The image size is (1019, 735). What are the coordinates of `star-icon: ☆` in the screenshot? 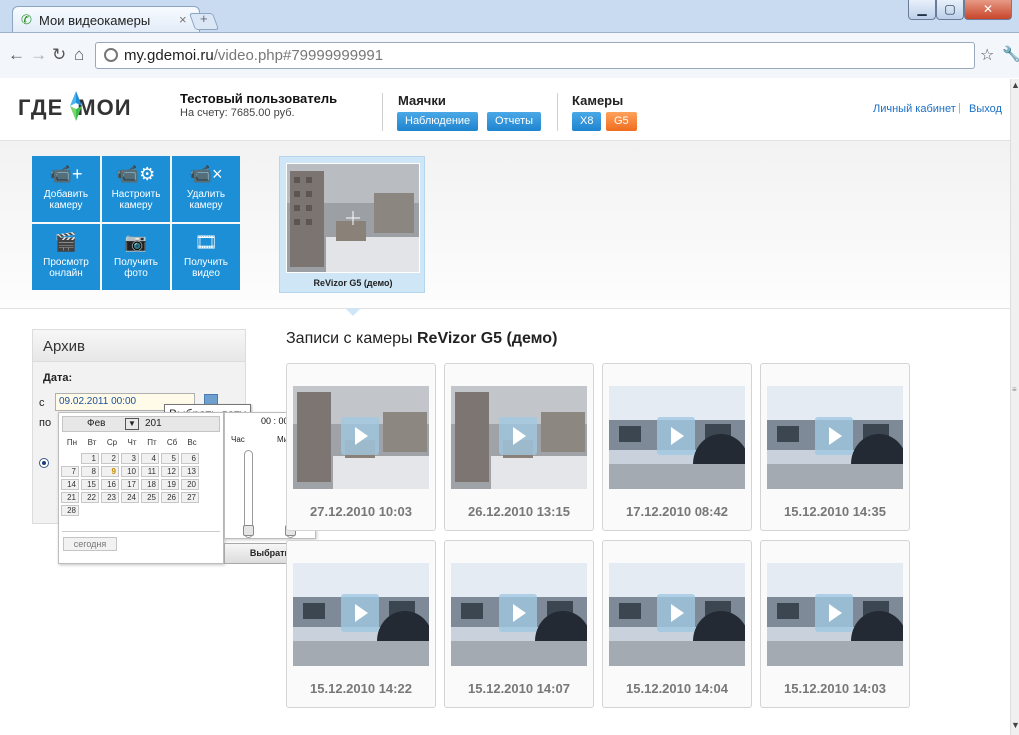 It's located at (987, 55).